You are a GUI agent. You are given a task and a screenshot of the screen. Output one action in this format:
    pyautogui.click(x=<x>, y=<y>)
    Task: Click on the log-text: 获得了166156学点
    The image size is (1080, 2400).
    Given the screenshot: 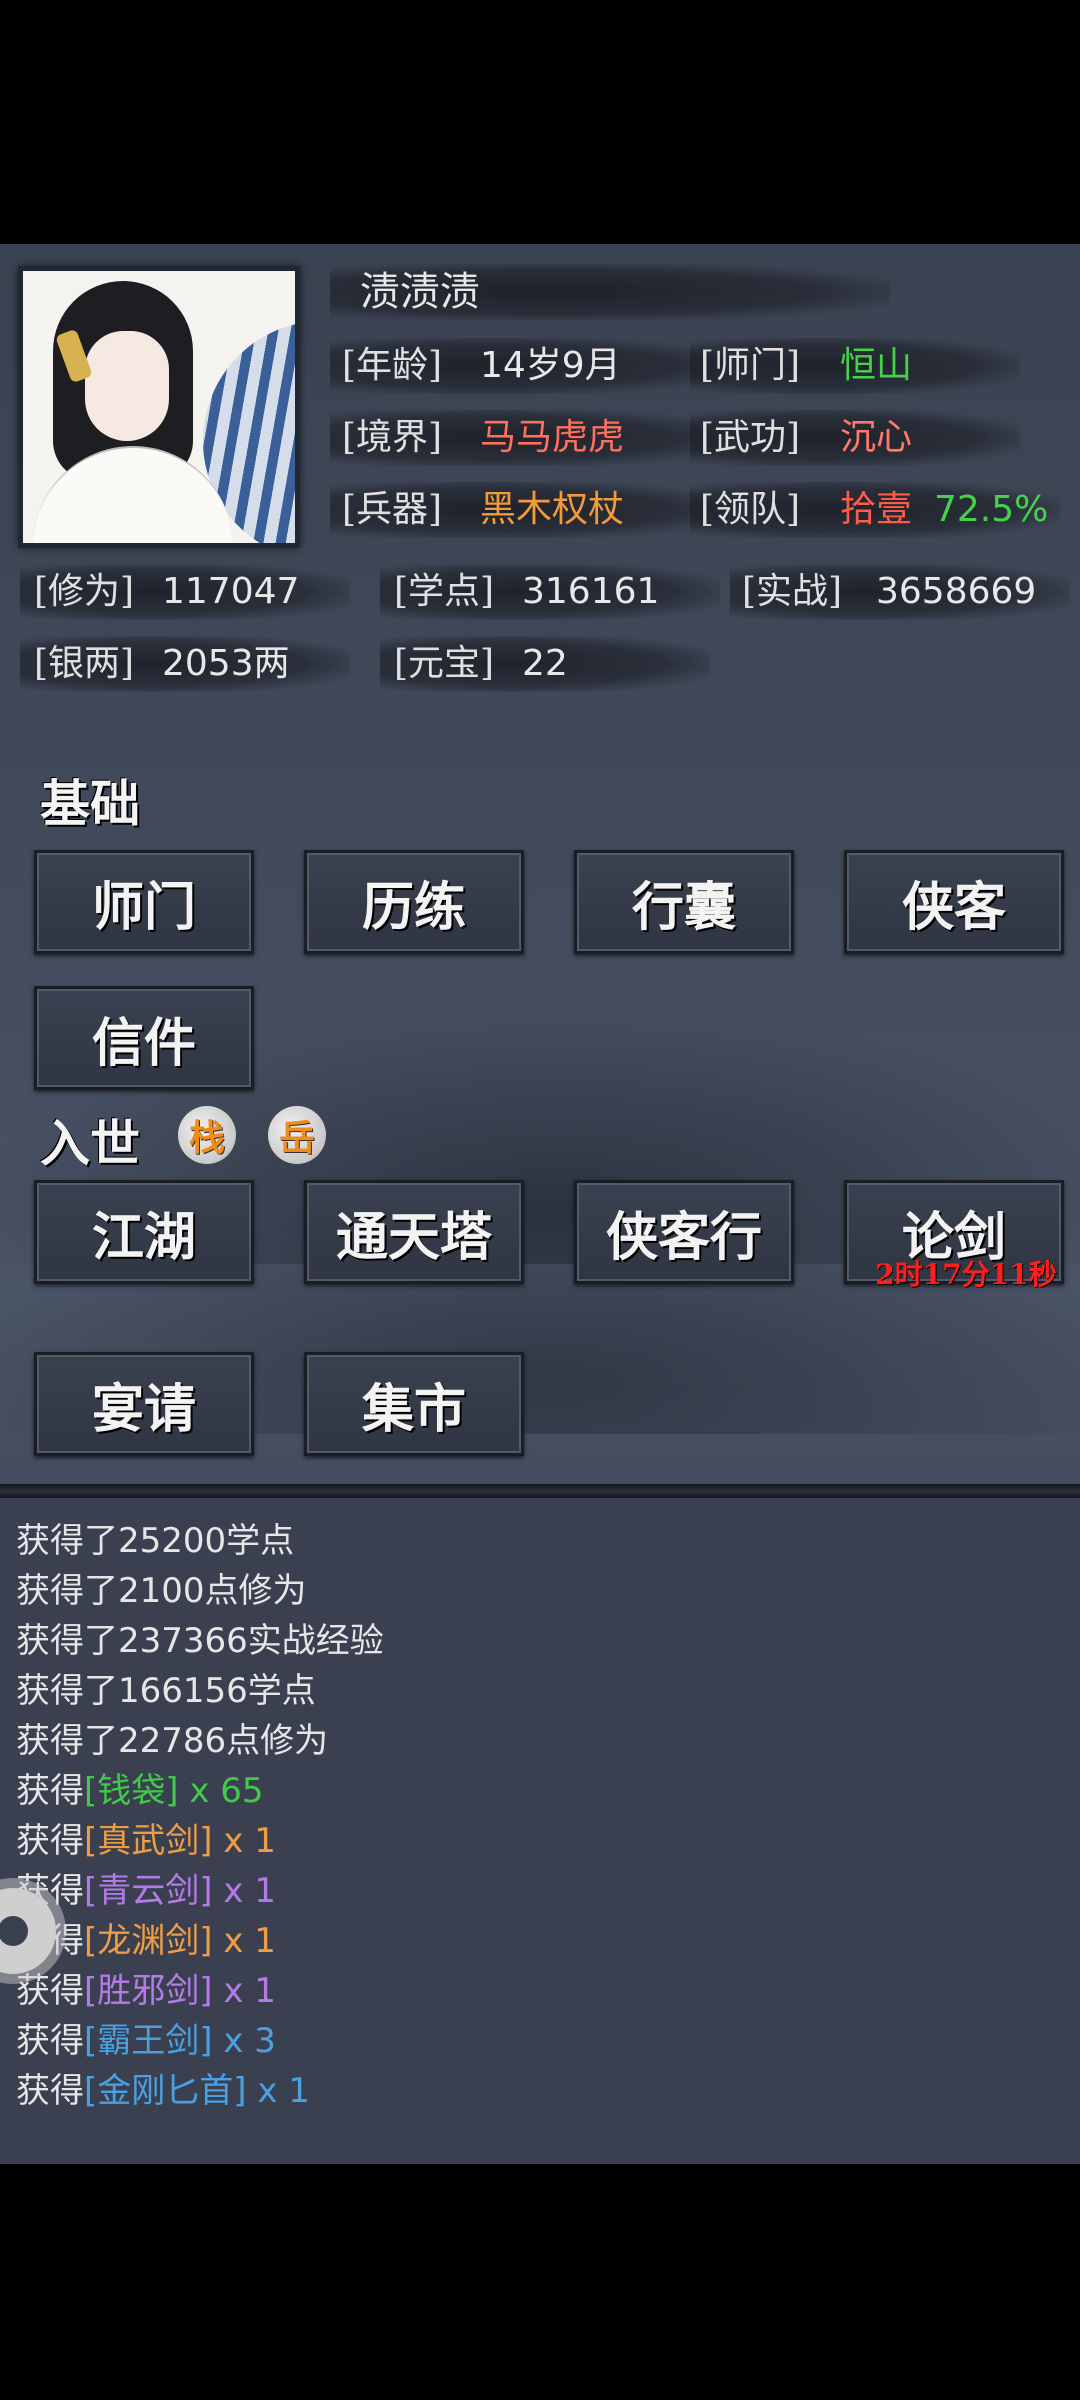 What is the action you would take?
    pyautogui.click(x=166, y=1691)
    